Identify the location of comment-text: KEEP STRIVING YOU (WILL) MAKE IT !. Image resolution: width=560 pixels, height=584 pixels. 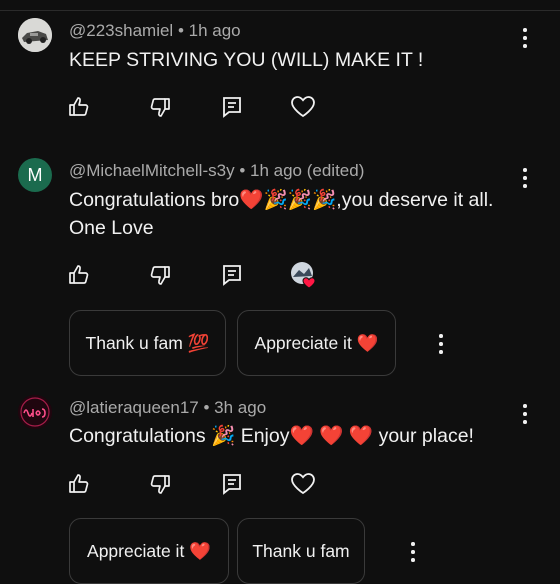
(246, 60).